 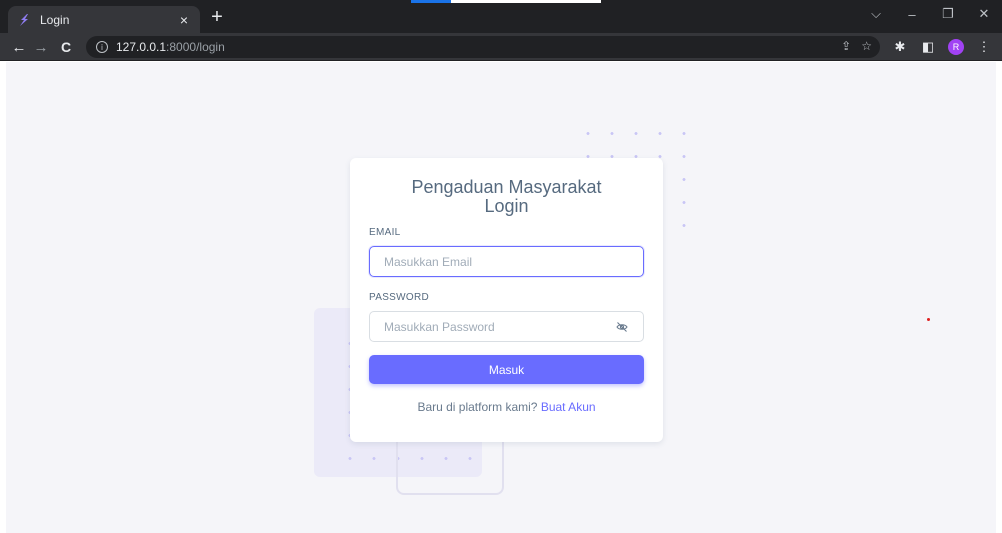 What do you see at coordinates (19, 47) in the screenshot?
I see `back-button: ←` at bounding box center [19, 47].